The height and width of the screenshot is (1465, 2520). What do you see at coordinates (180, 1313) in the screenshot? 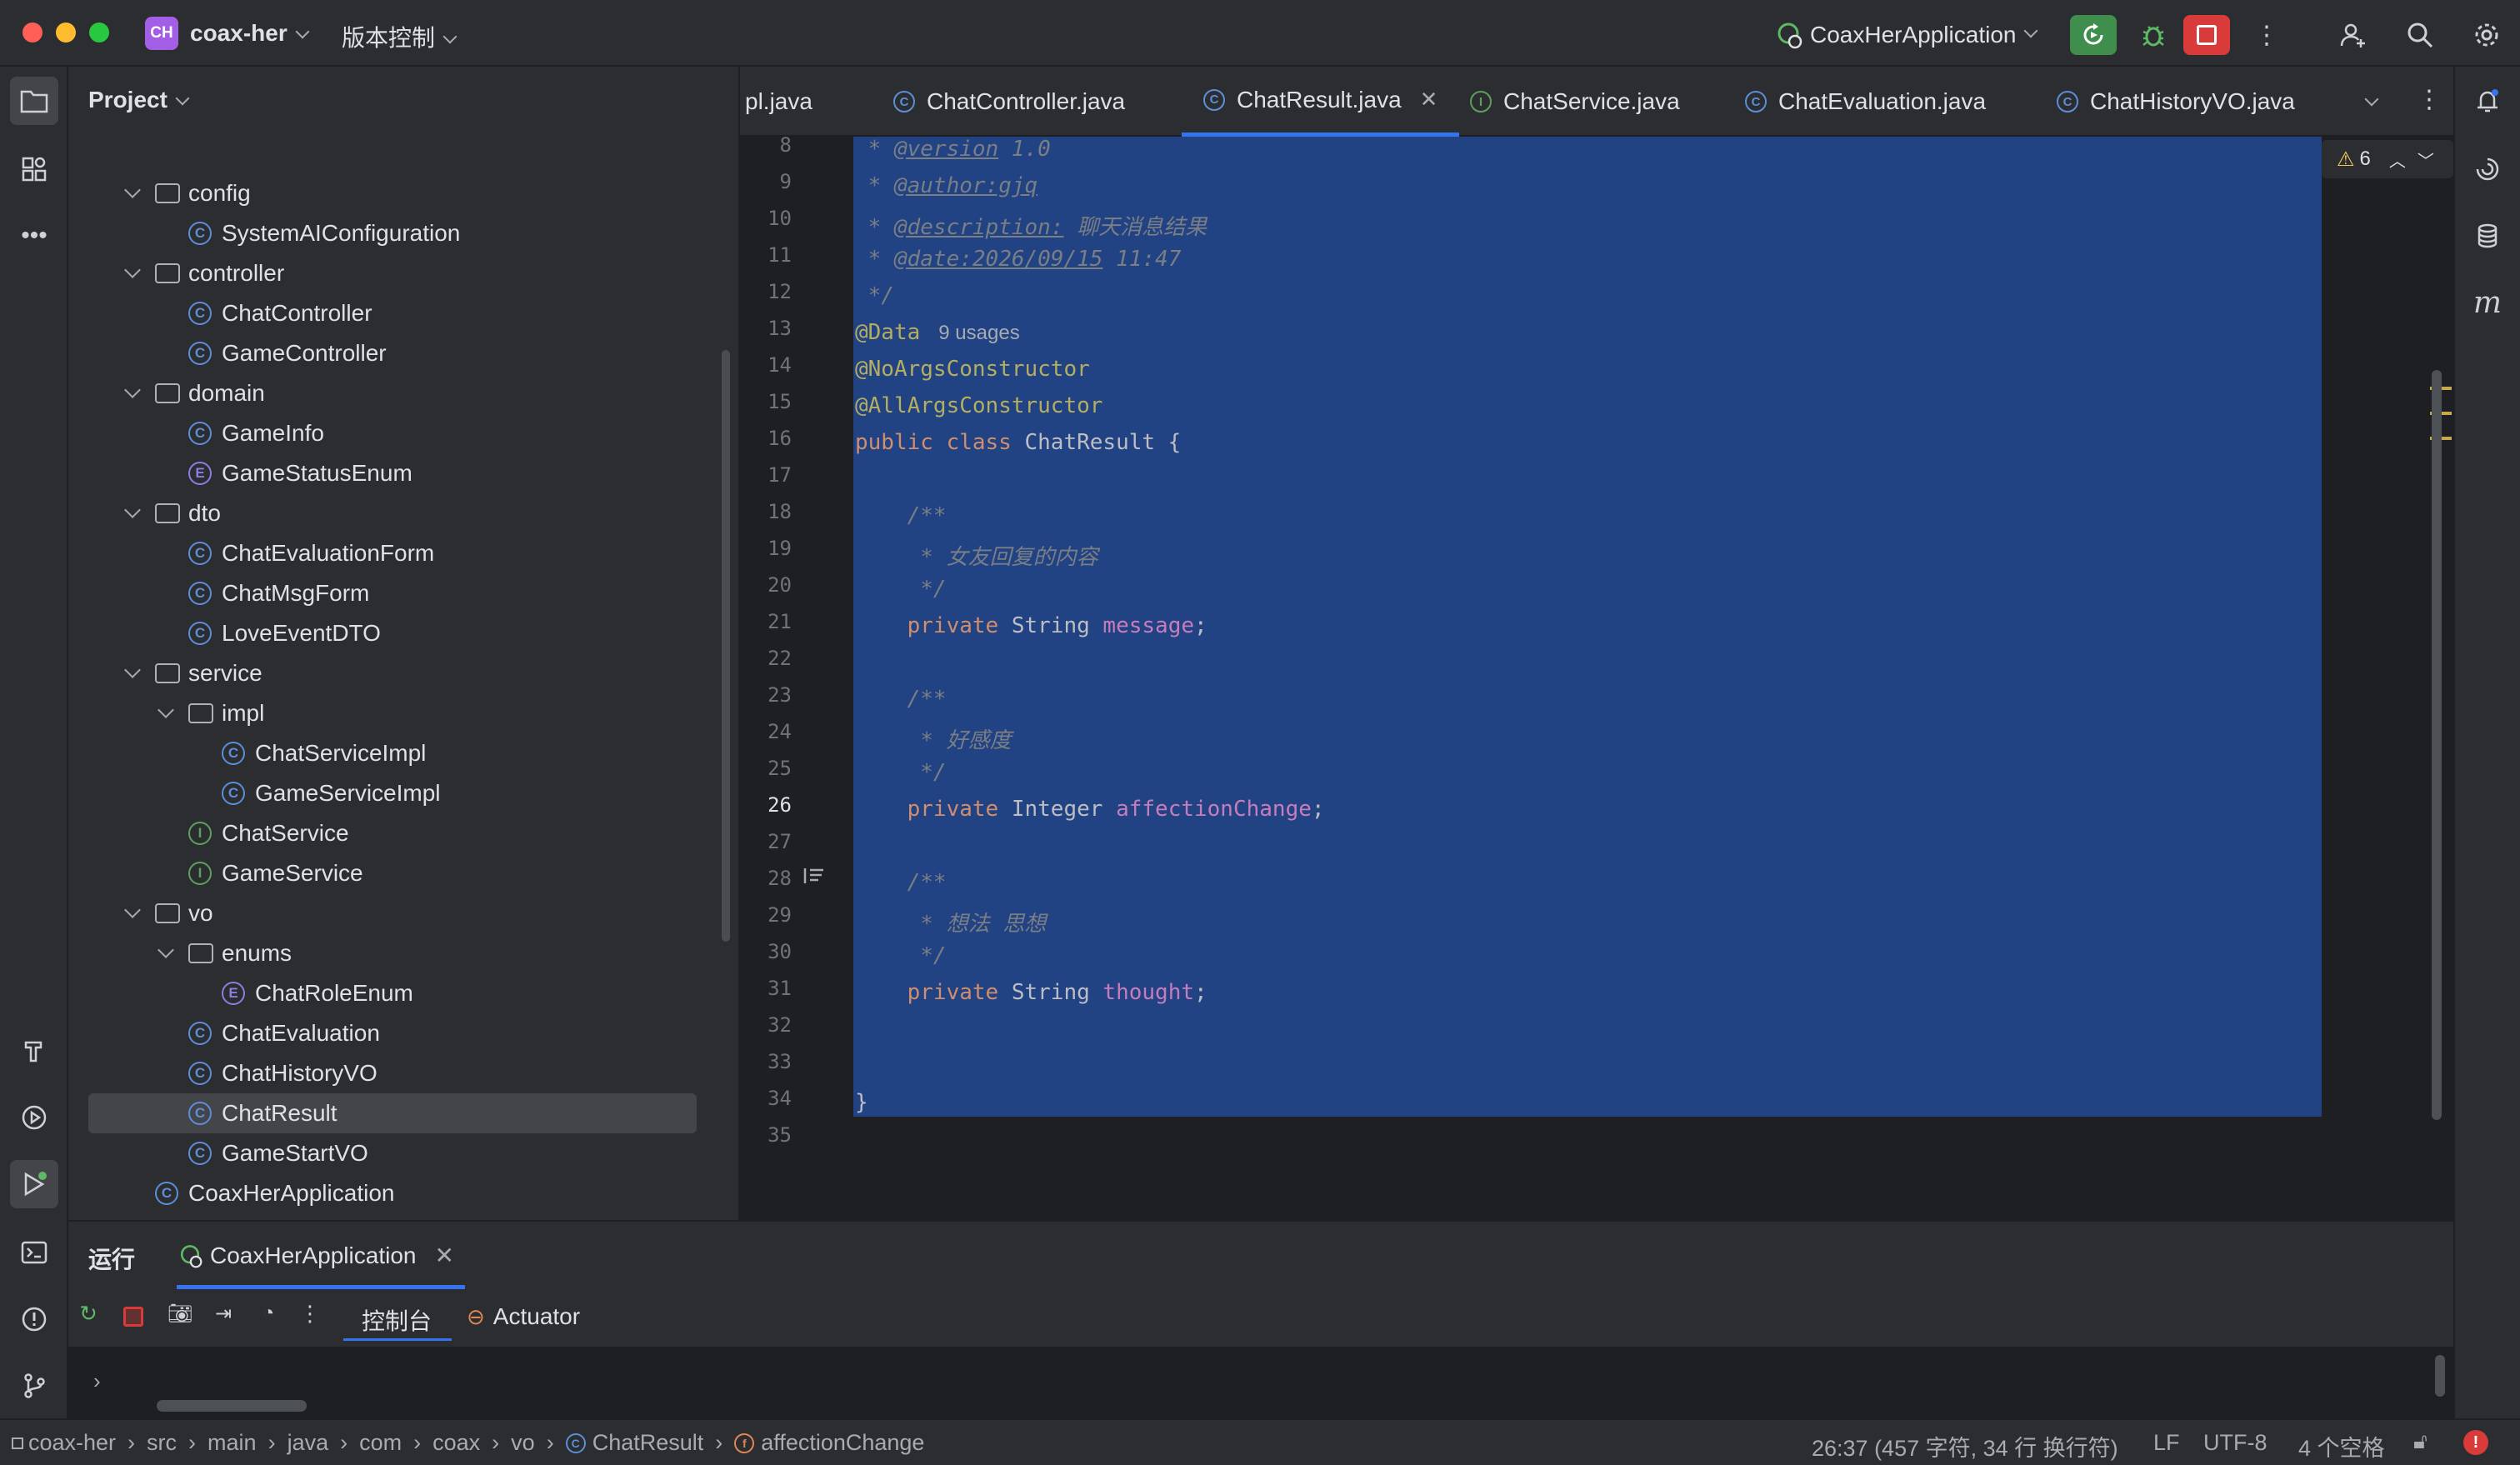
I see `screenshot-button: 📷︎` at bounding box center [180, 1313].